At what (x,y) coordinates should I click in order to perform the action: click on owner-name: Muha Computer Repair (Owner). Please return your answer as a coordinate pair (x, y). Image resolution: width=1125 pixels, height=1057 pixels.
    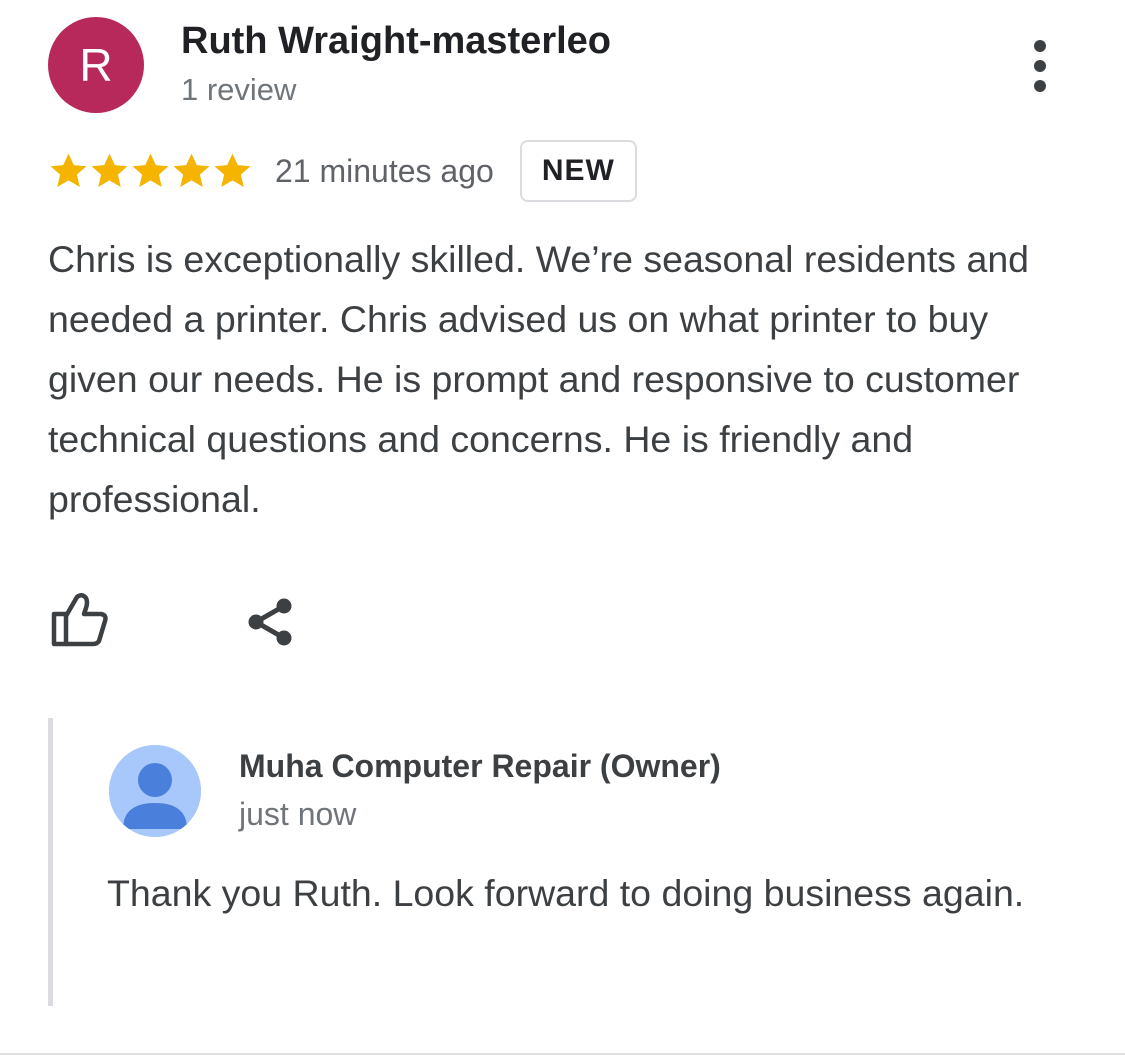
    Looking at the image, I should click on (480, 766).